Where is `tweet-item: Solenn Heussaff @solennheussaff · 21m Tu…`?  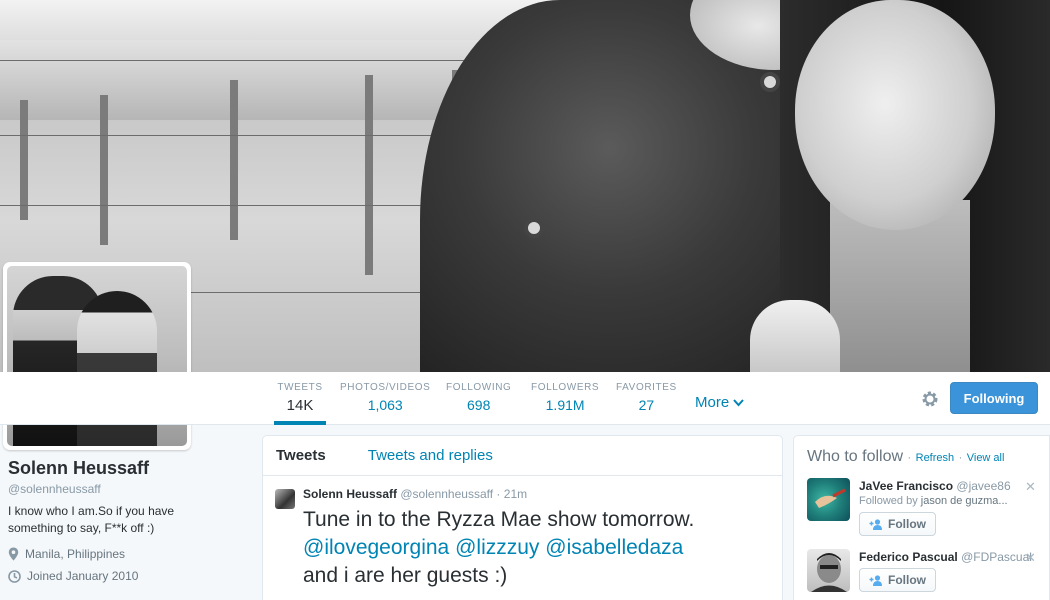
tweet-item: Solenn Heussaff @solennheussaff · 21m Tu… is located at coordinates (522, 538).